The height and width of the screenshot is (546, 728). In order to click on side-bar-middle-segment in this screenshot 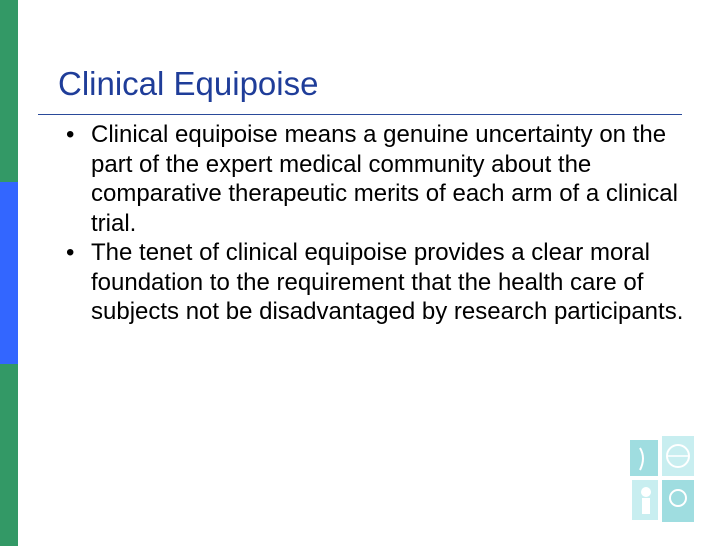, I will do `click(9, 273)`.